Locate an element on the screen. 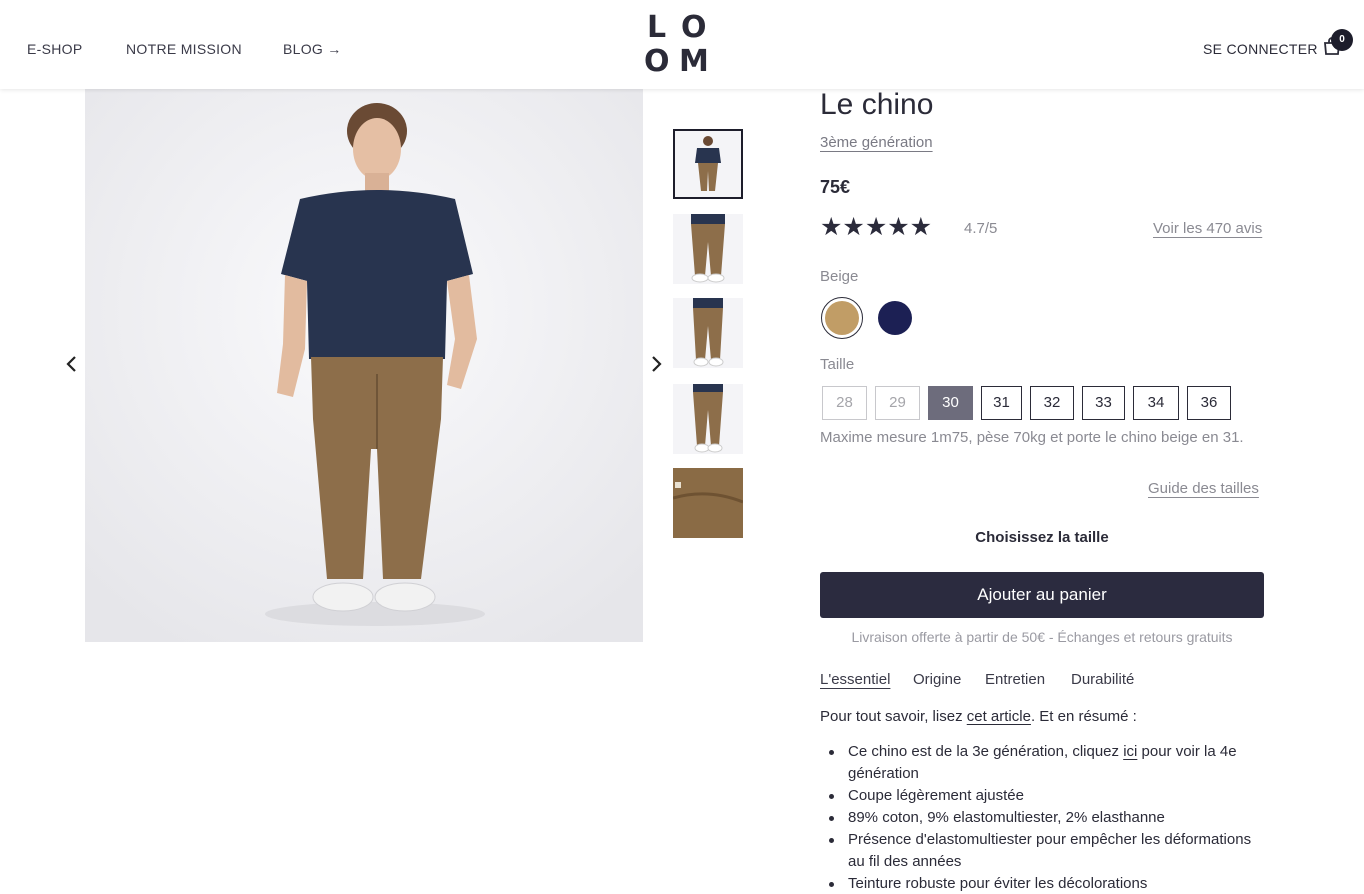  tab-essentiel: L'essentiel is located at coordinates (855, 679).